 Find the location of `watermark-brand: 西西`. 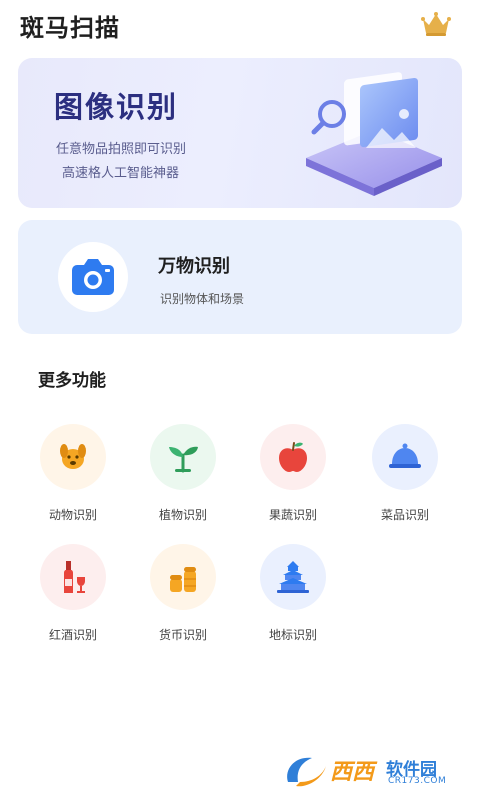

watermark-brand: 西西 is located at coordinates (352, 772).